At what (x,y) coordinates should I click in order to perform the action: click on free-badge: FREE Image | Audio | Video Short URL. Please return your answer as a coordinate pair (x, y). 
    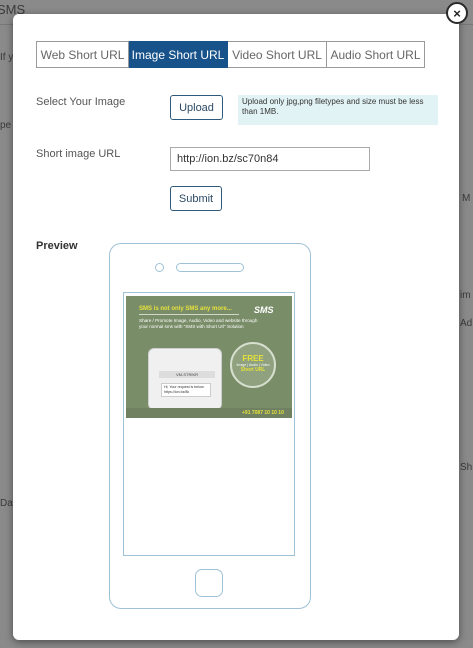
    Looking at the image, I should click on (253, 365).